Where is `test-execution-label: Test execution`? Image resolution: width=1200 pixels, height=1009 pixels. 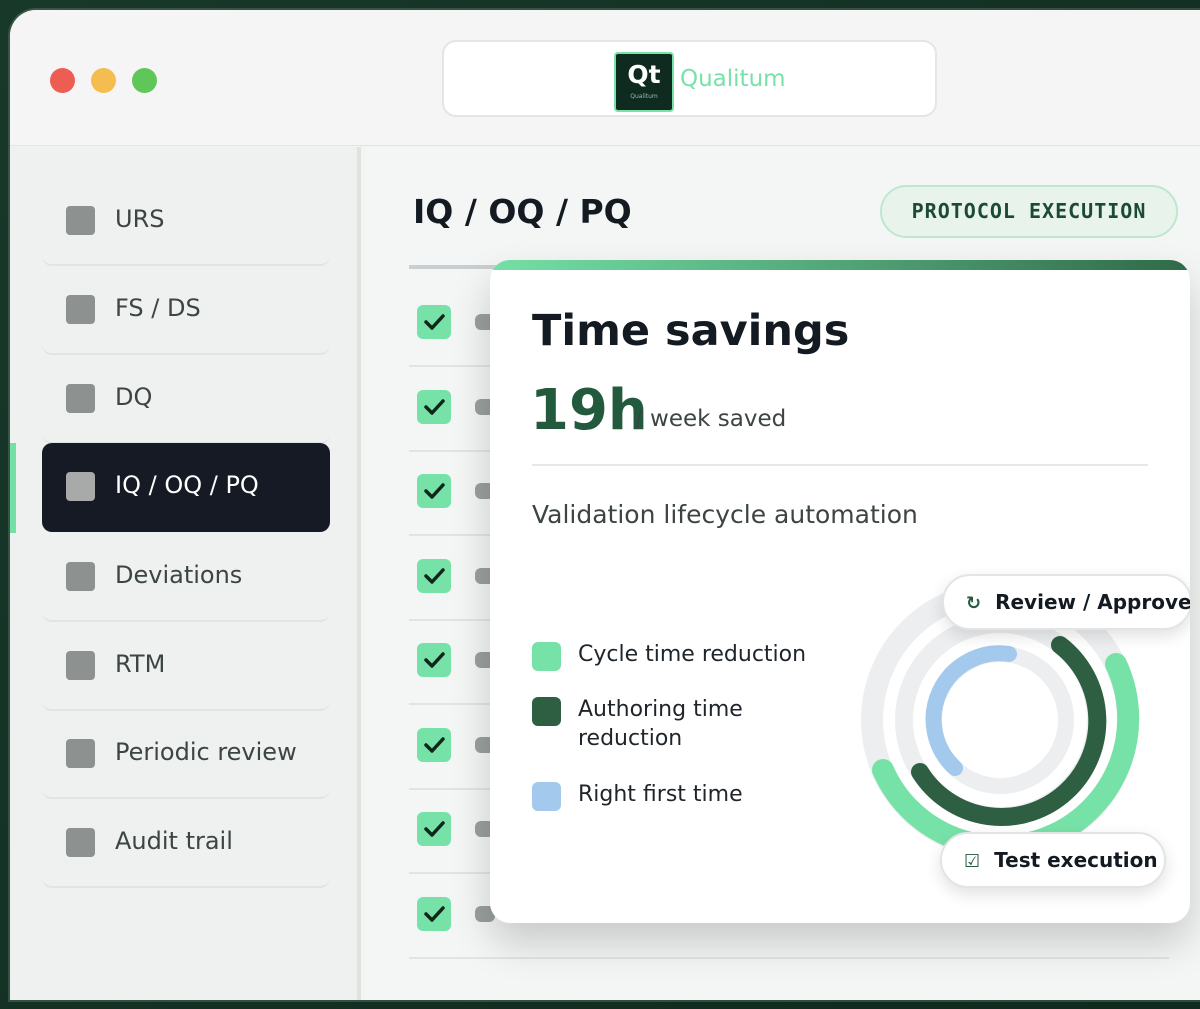 test-execution-label: Test execution is located at coordinates (1076, 860).